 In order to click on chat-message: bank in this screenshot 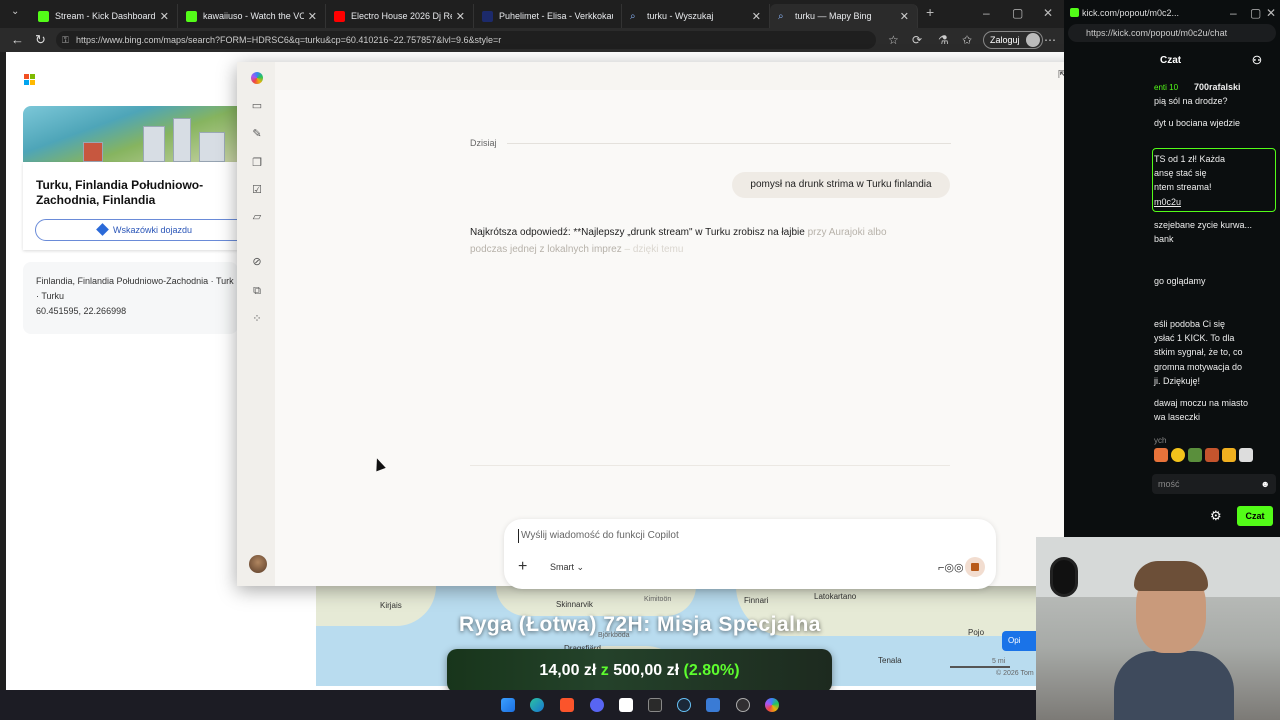, I will do `click(1164, 239)`.